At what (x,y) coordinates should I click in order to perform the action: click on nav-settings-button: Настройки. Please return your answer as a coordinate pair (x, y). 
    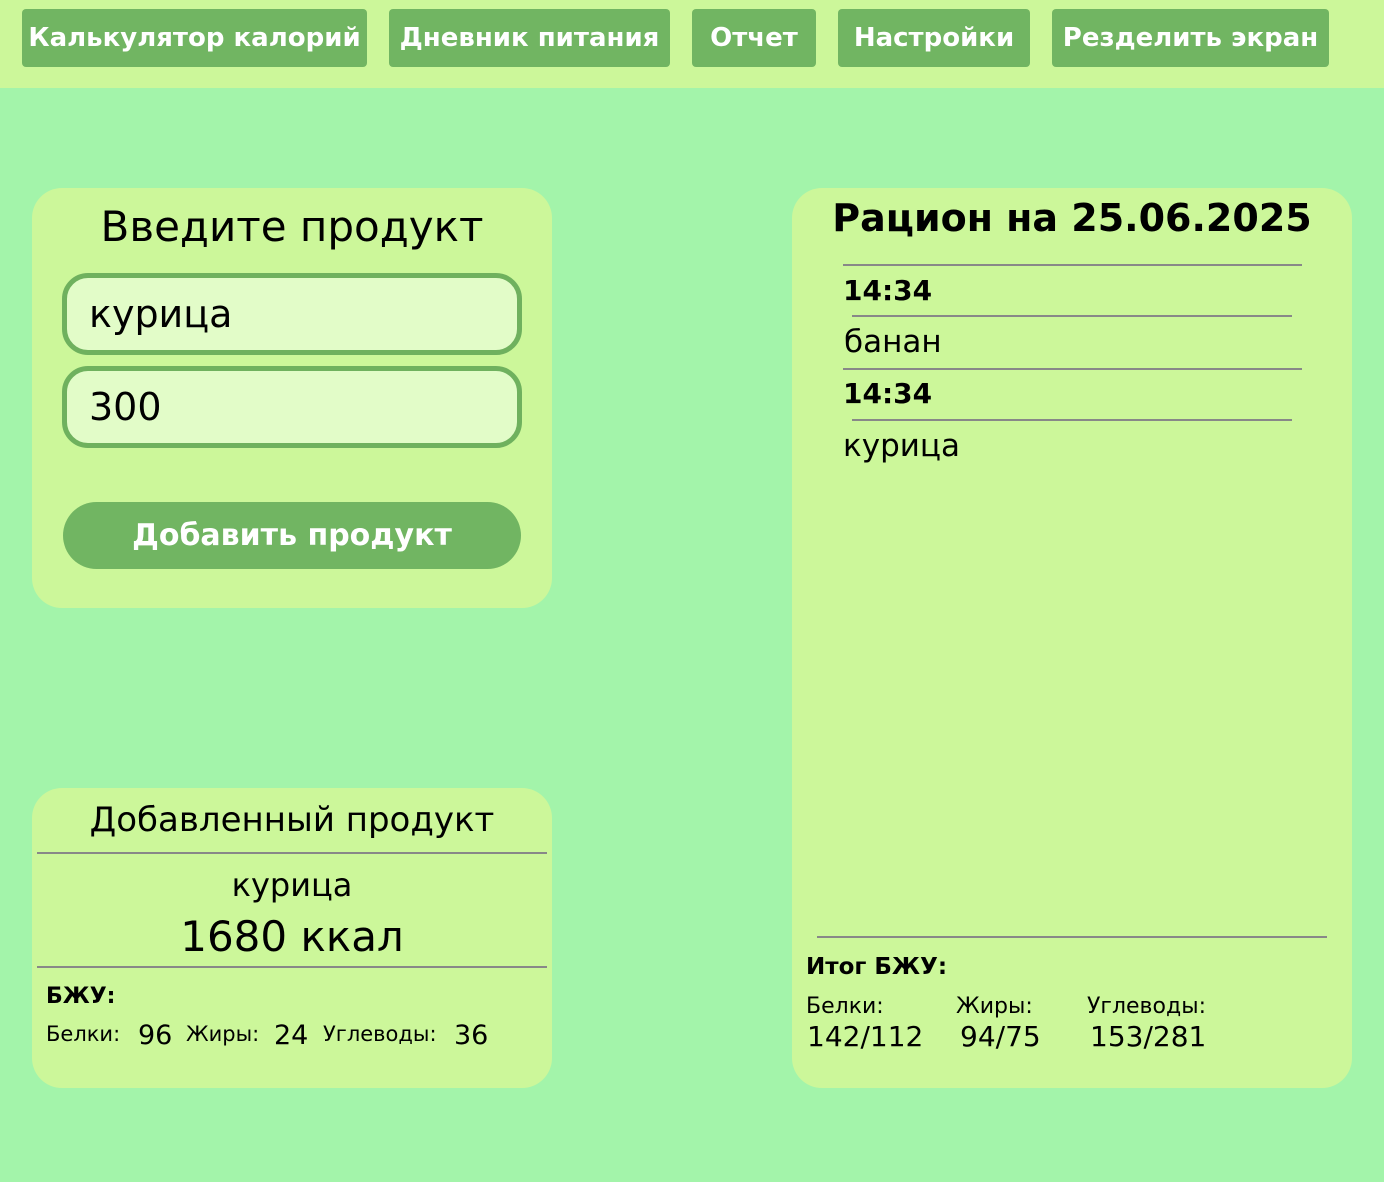
    Looking at the image, I should click on (934, 38).